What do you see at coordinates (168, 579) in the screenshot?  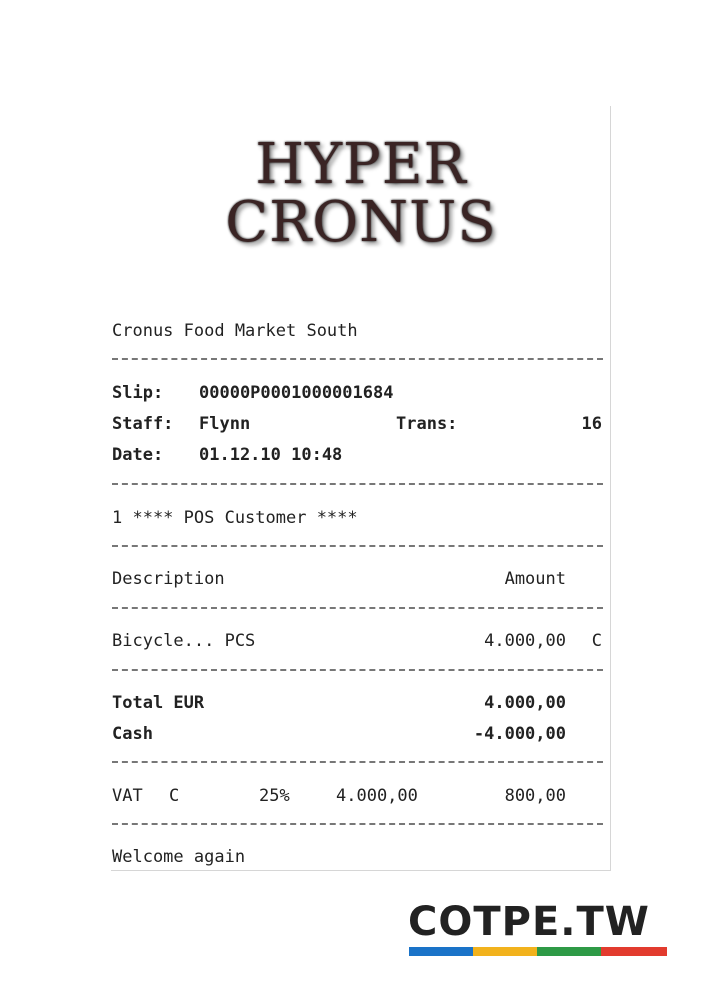 I see `column-header-description: Description` at bounding box center [168, 579].